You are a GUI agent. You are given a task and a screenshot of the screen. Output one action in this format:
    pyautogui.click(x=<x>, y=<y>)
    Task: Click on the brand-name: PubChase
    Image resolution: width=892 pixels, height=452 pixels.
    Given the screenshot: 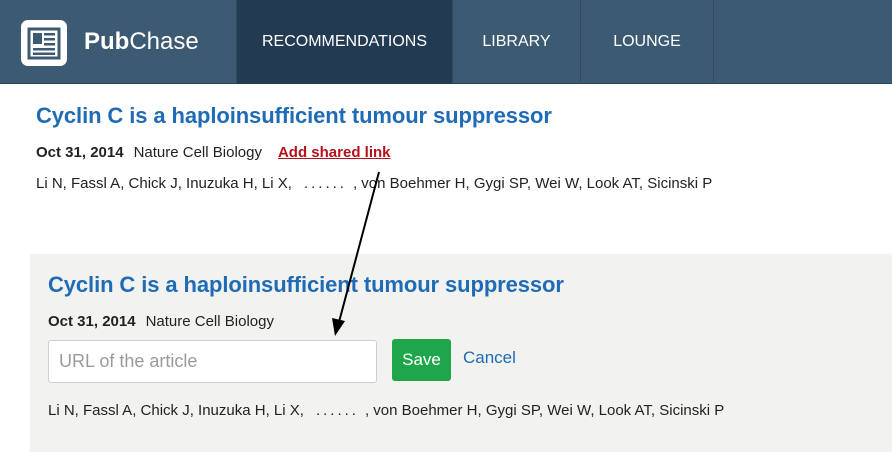 What is the action you would take?
    pyautogui.click(x=141, y=42)
    